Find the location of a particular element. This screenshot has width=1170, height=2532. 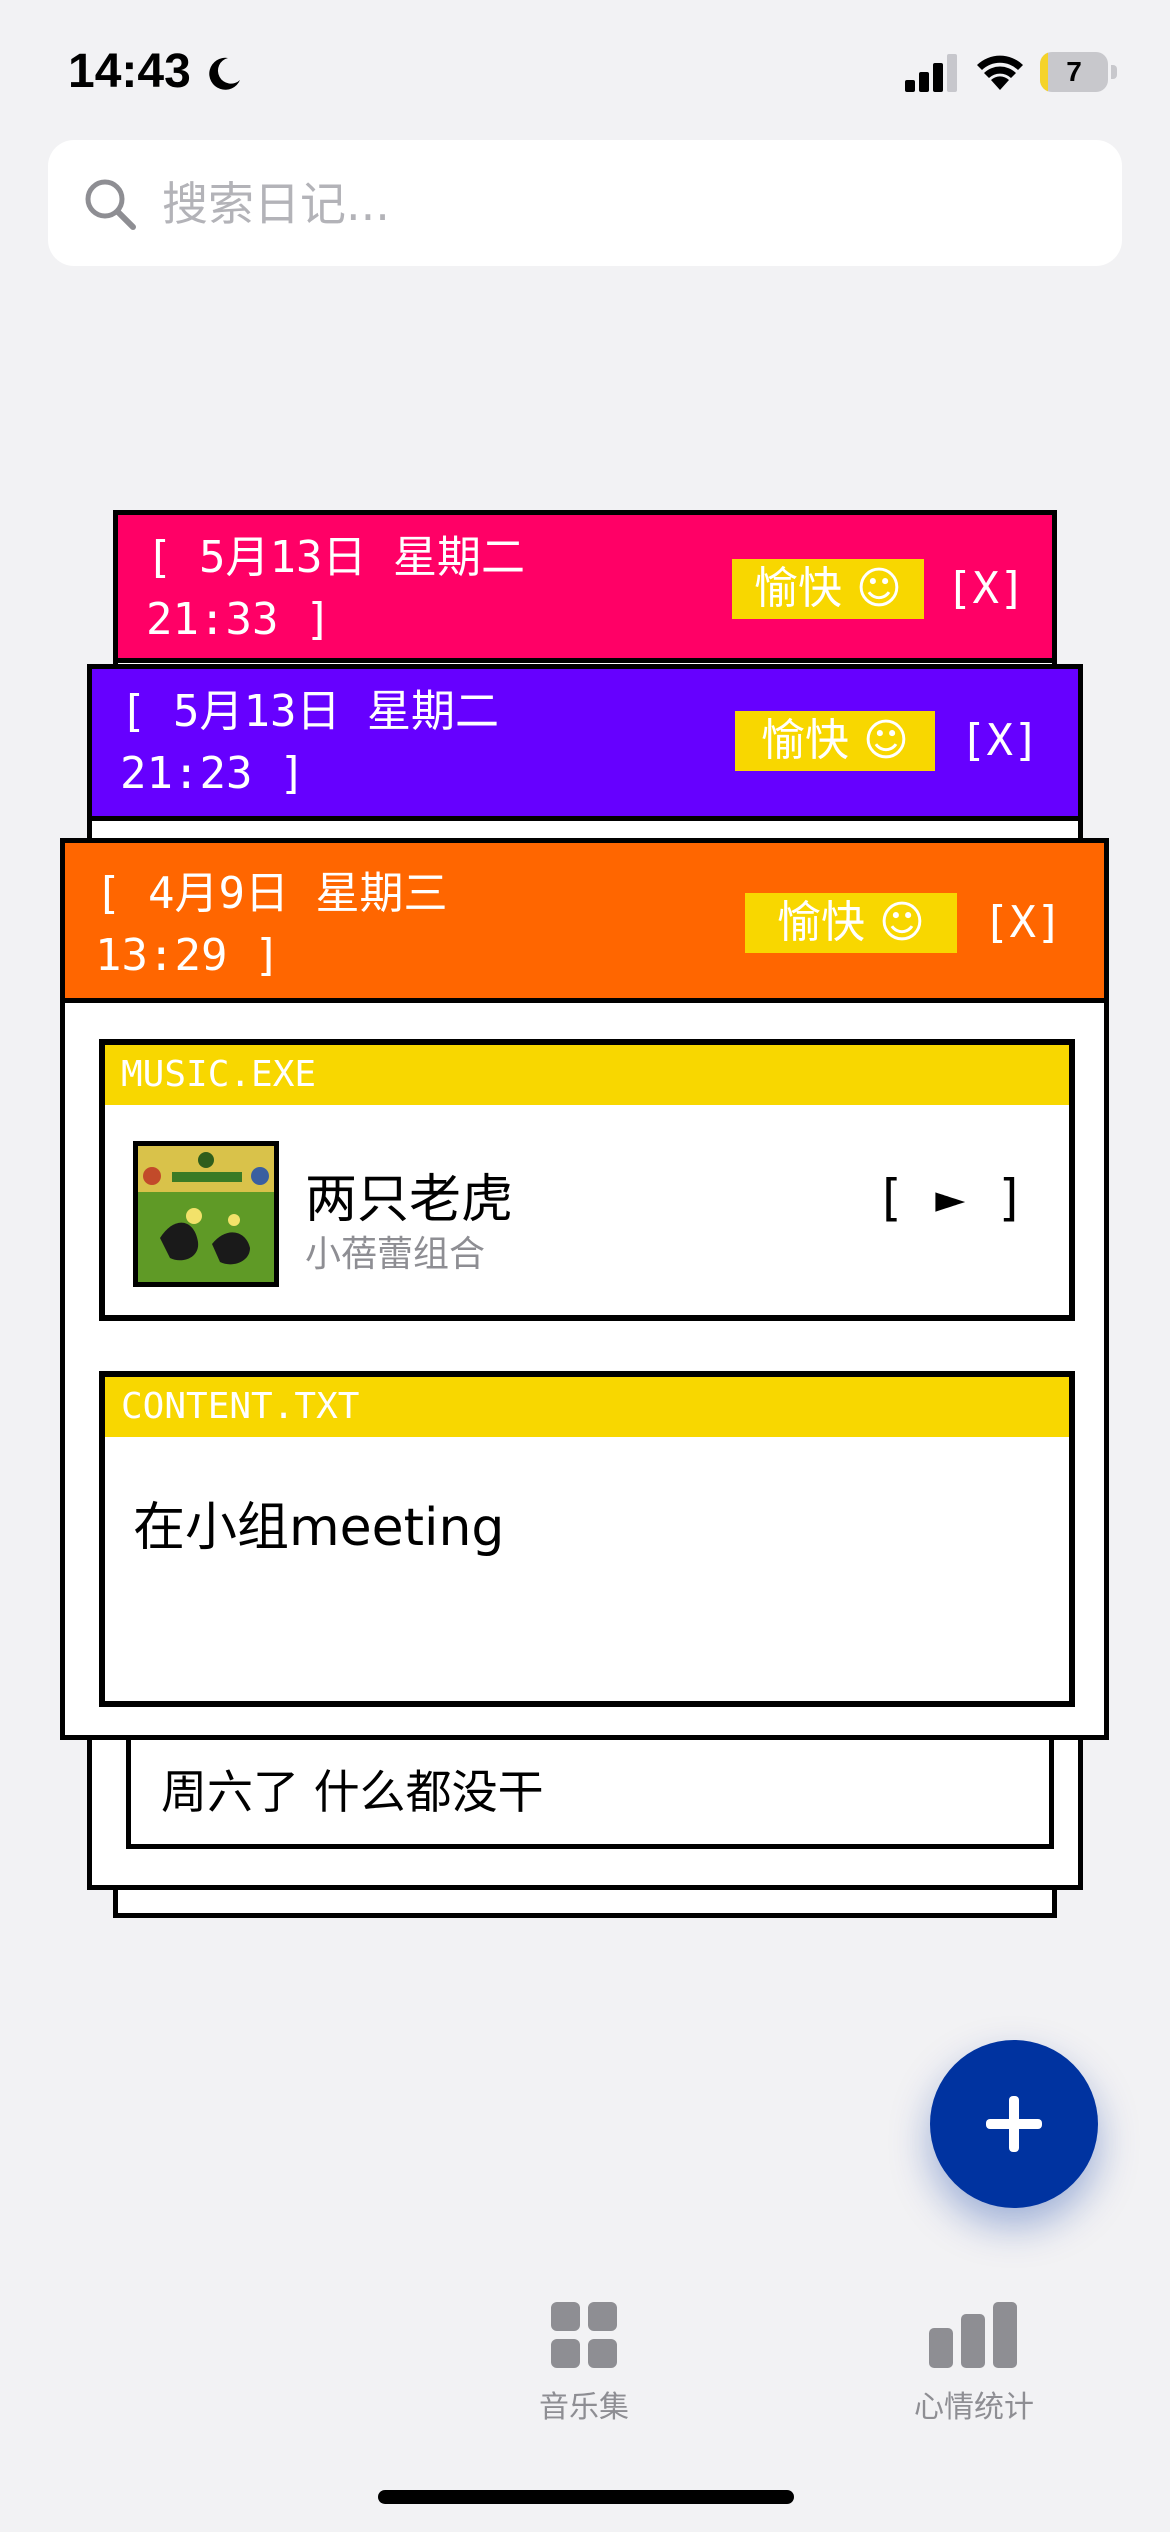

bar-chart-icon is located at coordinates (973, 2335).